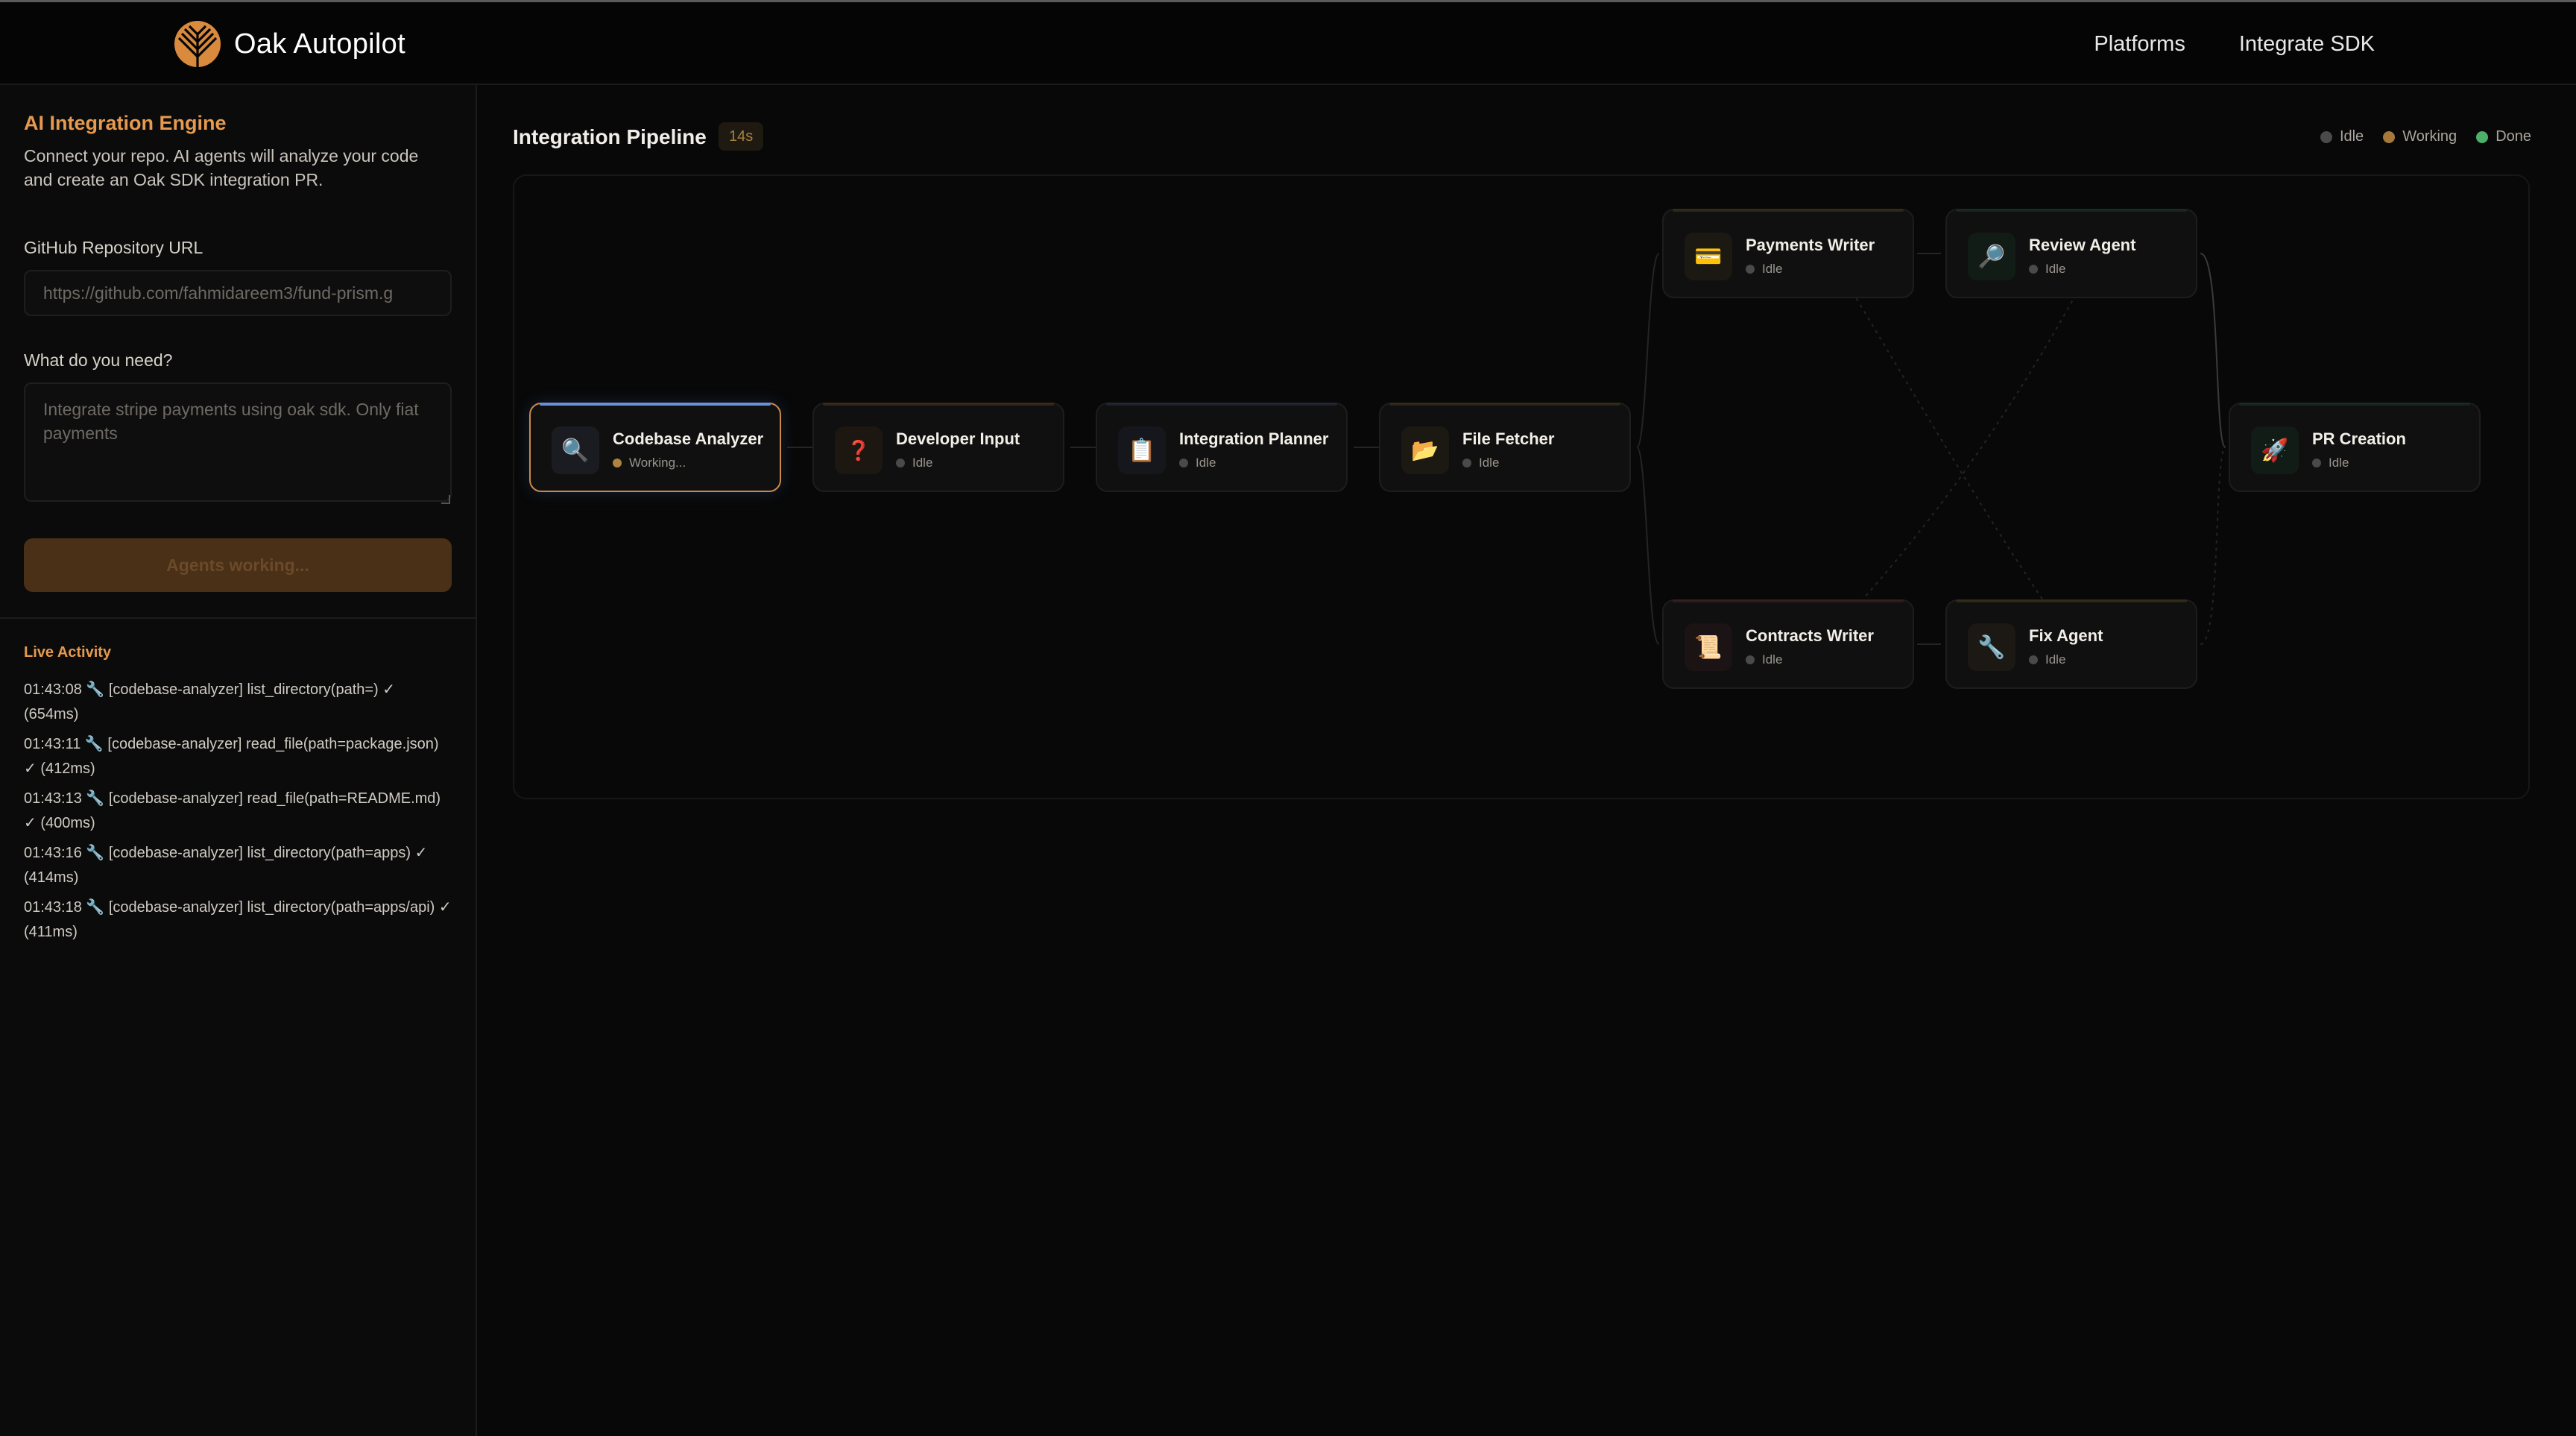  Describe the element at coordinates (958, 438) in the screenshot. I see `node-title: Developer Input` at that location.